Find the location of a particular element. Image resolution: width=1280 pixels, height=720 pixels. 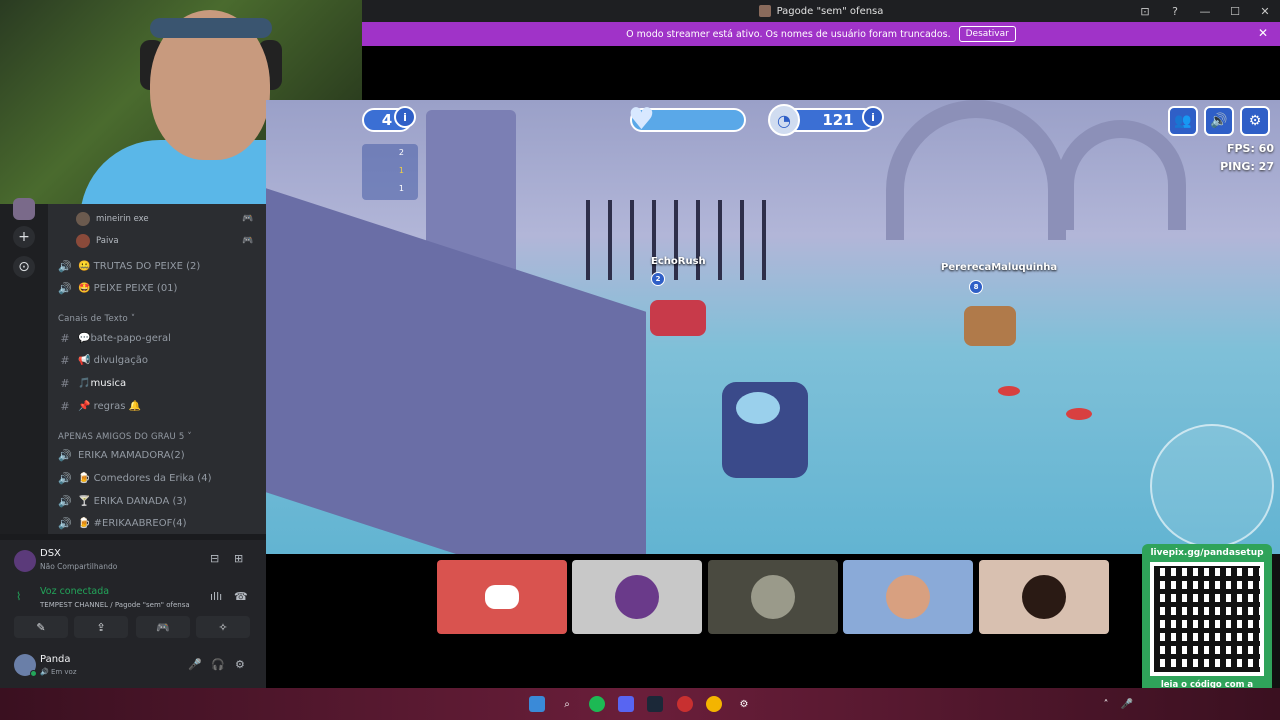

discord-tile is located at coordinates (502, 597).